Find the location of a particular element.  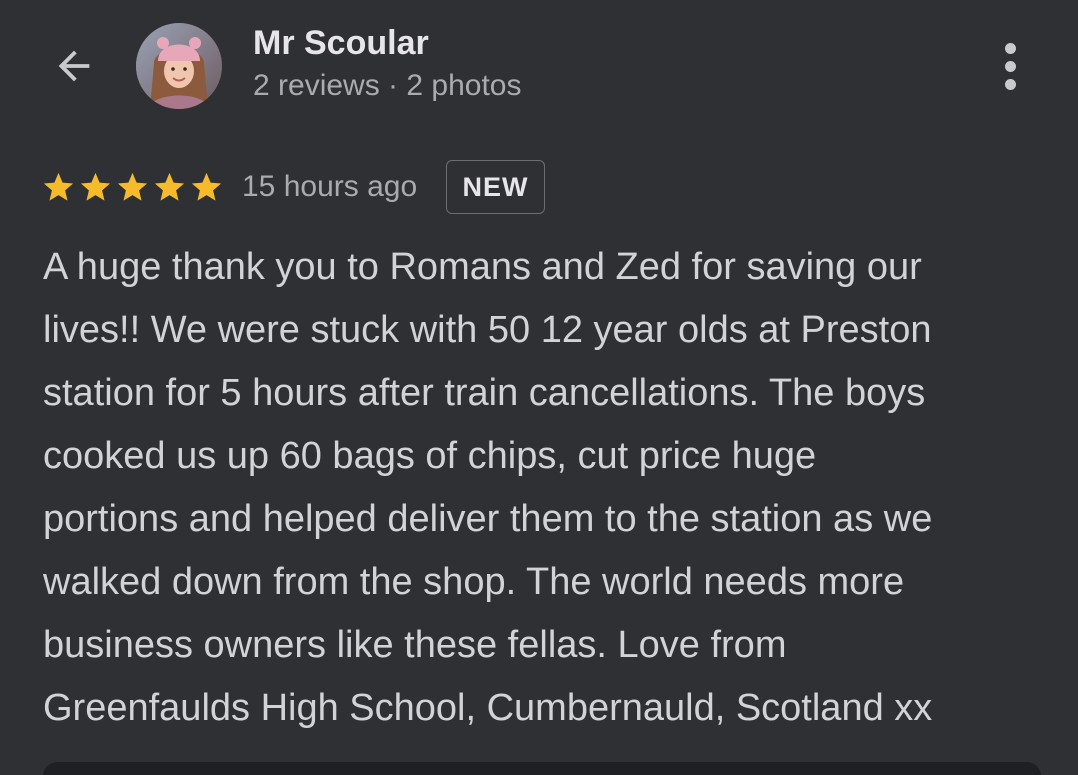

profile-photo is located at coordinates (179, 66).